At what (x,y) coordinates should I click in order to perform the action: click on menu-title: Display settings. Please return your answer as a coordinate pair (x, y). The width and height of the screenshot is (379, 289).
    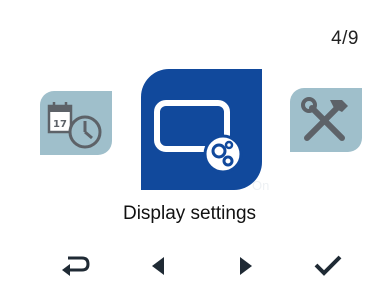
    Looking at the image, I should click on (189, 213).